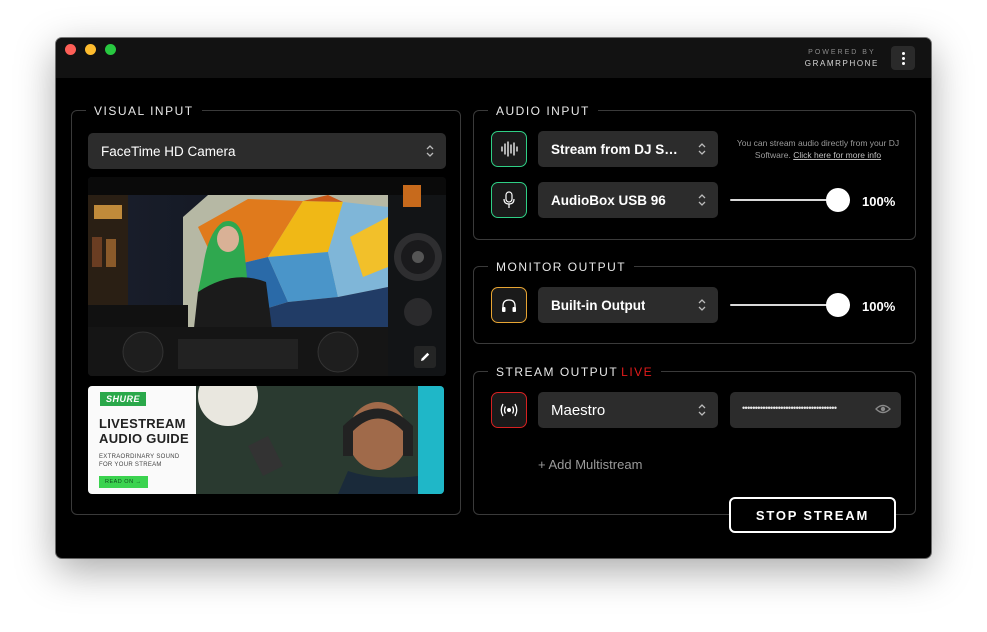 This screenshot has width=987, height=632. I want to click on microphone-button, so click(509, 200).